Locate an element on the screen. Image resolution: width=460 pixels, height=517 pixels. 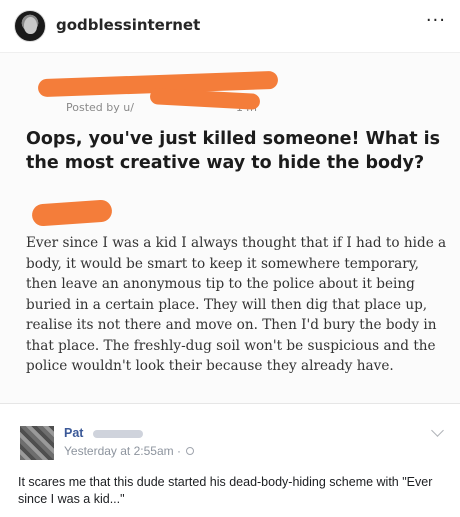
username: godblessinternet is located at coordinates (128, 25).